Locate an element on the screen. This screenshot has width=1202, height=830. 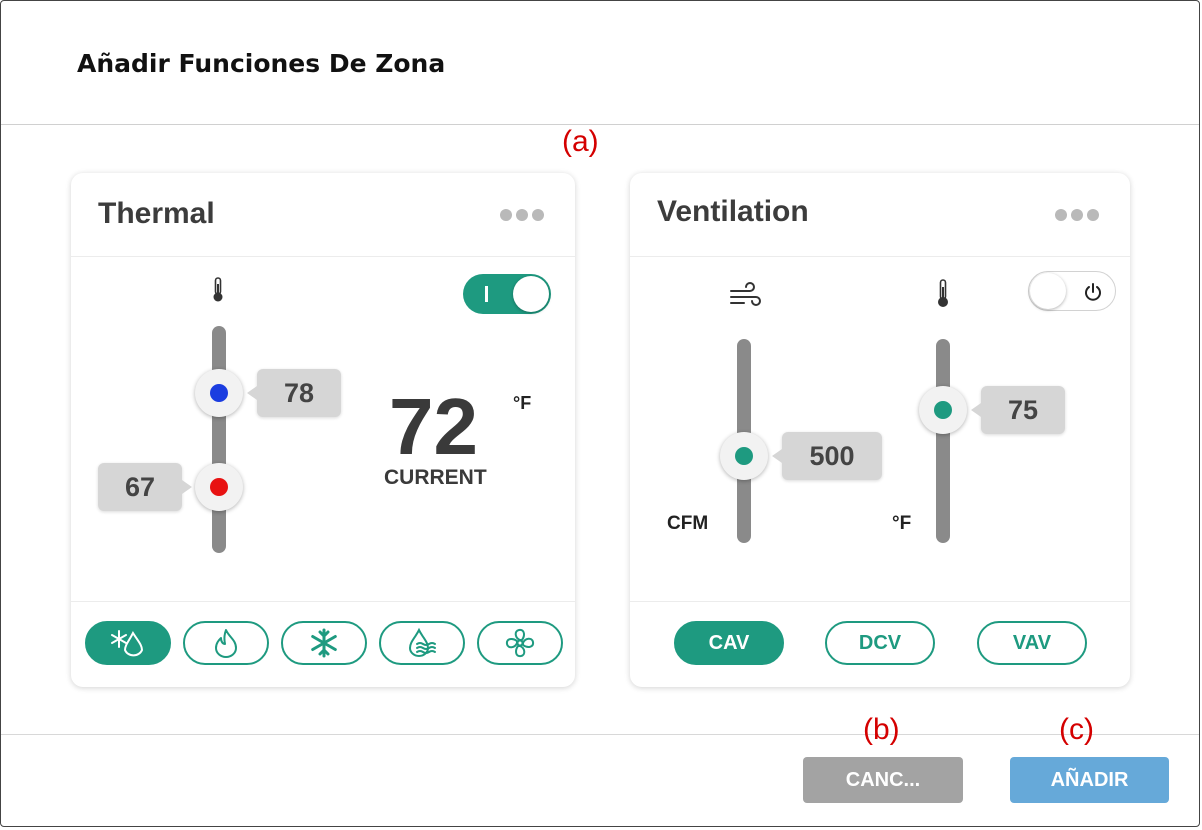
auto-cool-heat-icon is located at coordinates (127, 643).